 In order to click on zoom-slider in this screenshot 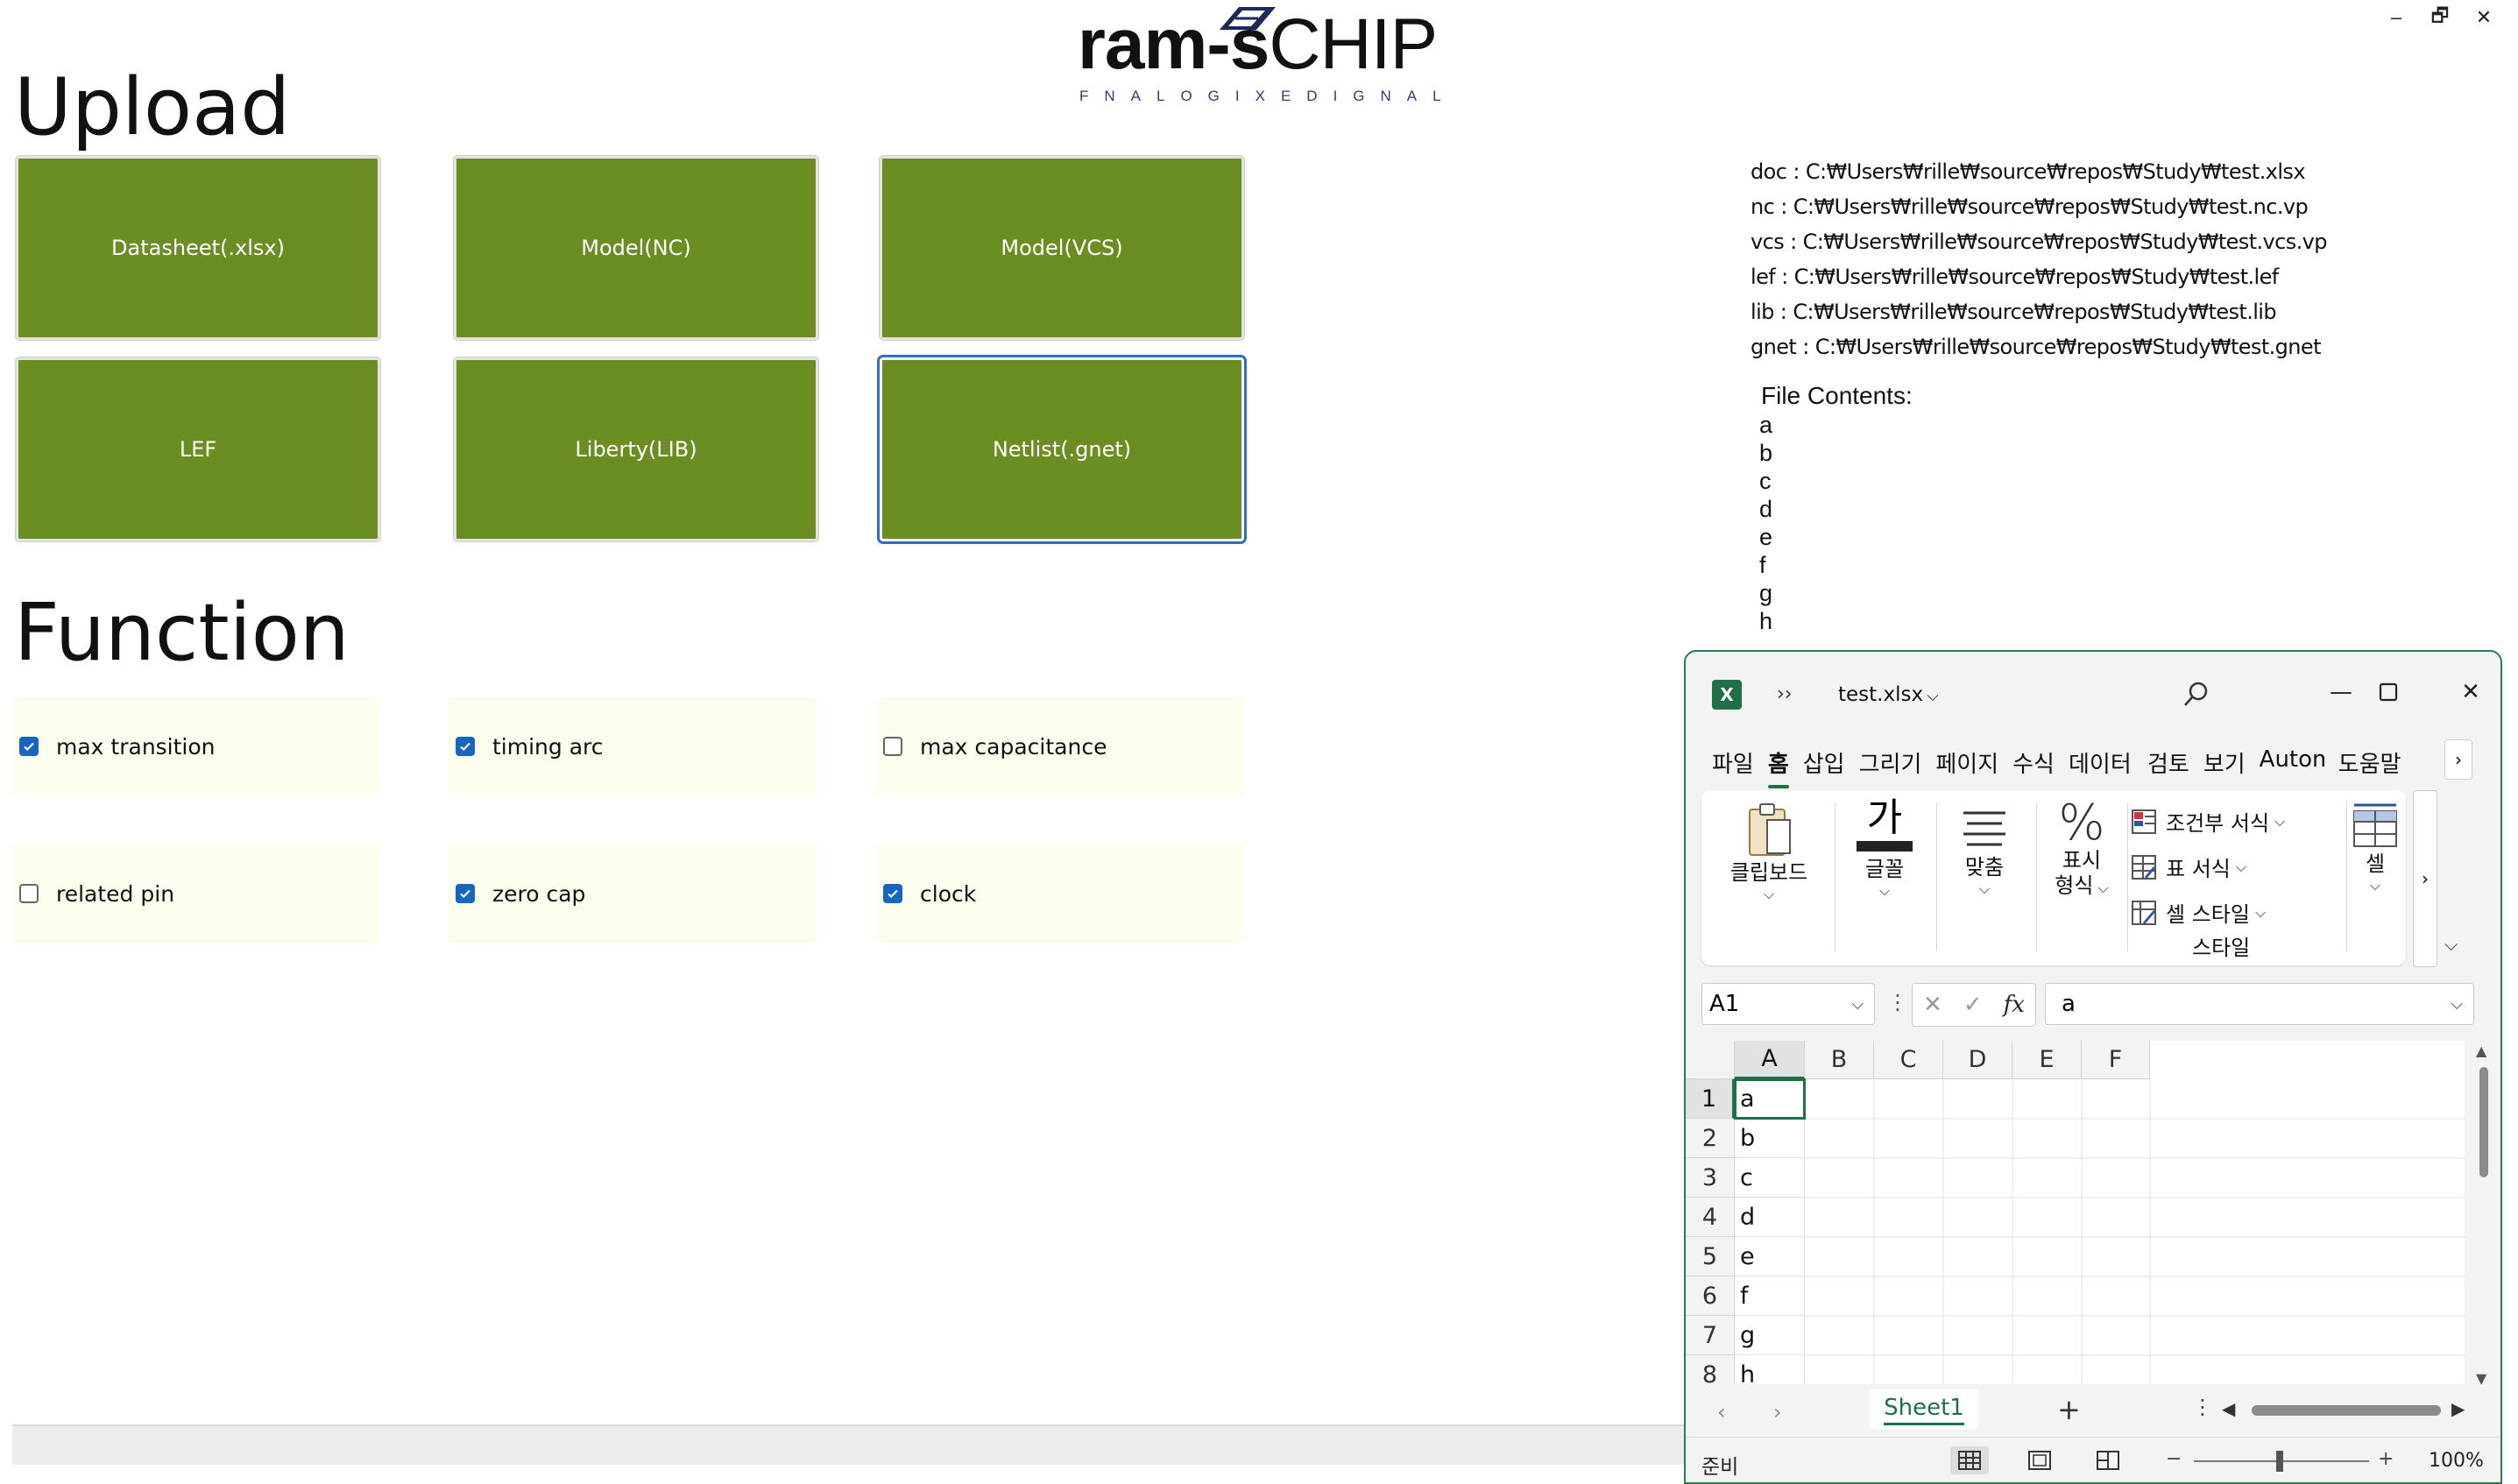, I will do `click(2281, 1462)`.